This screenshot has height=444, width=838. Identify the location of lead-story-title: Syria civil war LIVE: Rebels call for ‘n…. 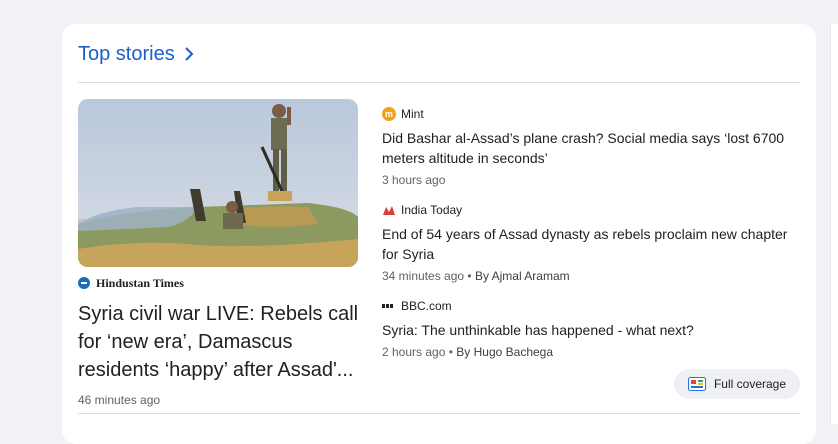
(220, 342).